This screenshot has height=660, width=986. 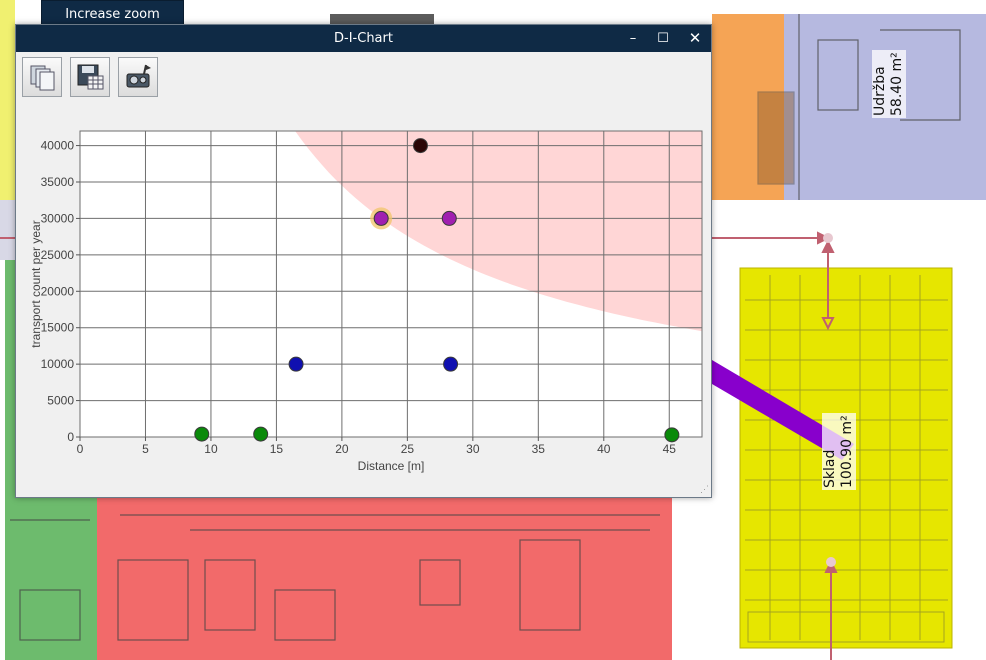 What do you see at coordinates (633, 38) in the screenshot?
I see `minimize-button: –` at bounding box center [633, 38].